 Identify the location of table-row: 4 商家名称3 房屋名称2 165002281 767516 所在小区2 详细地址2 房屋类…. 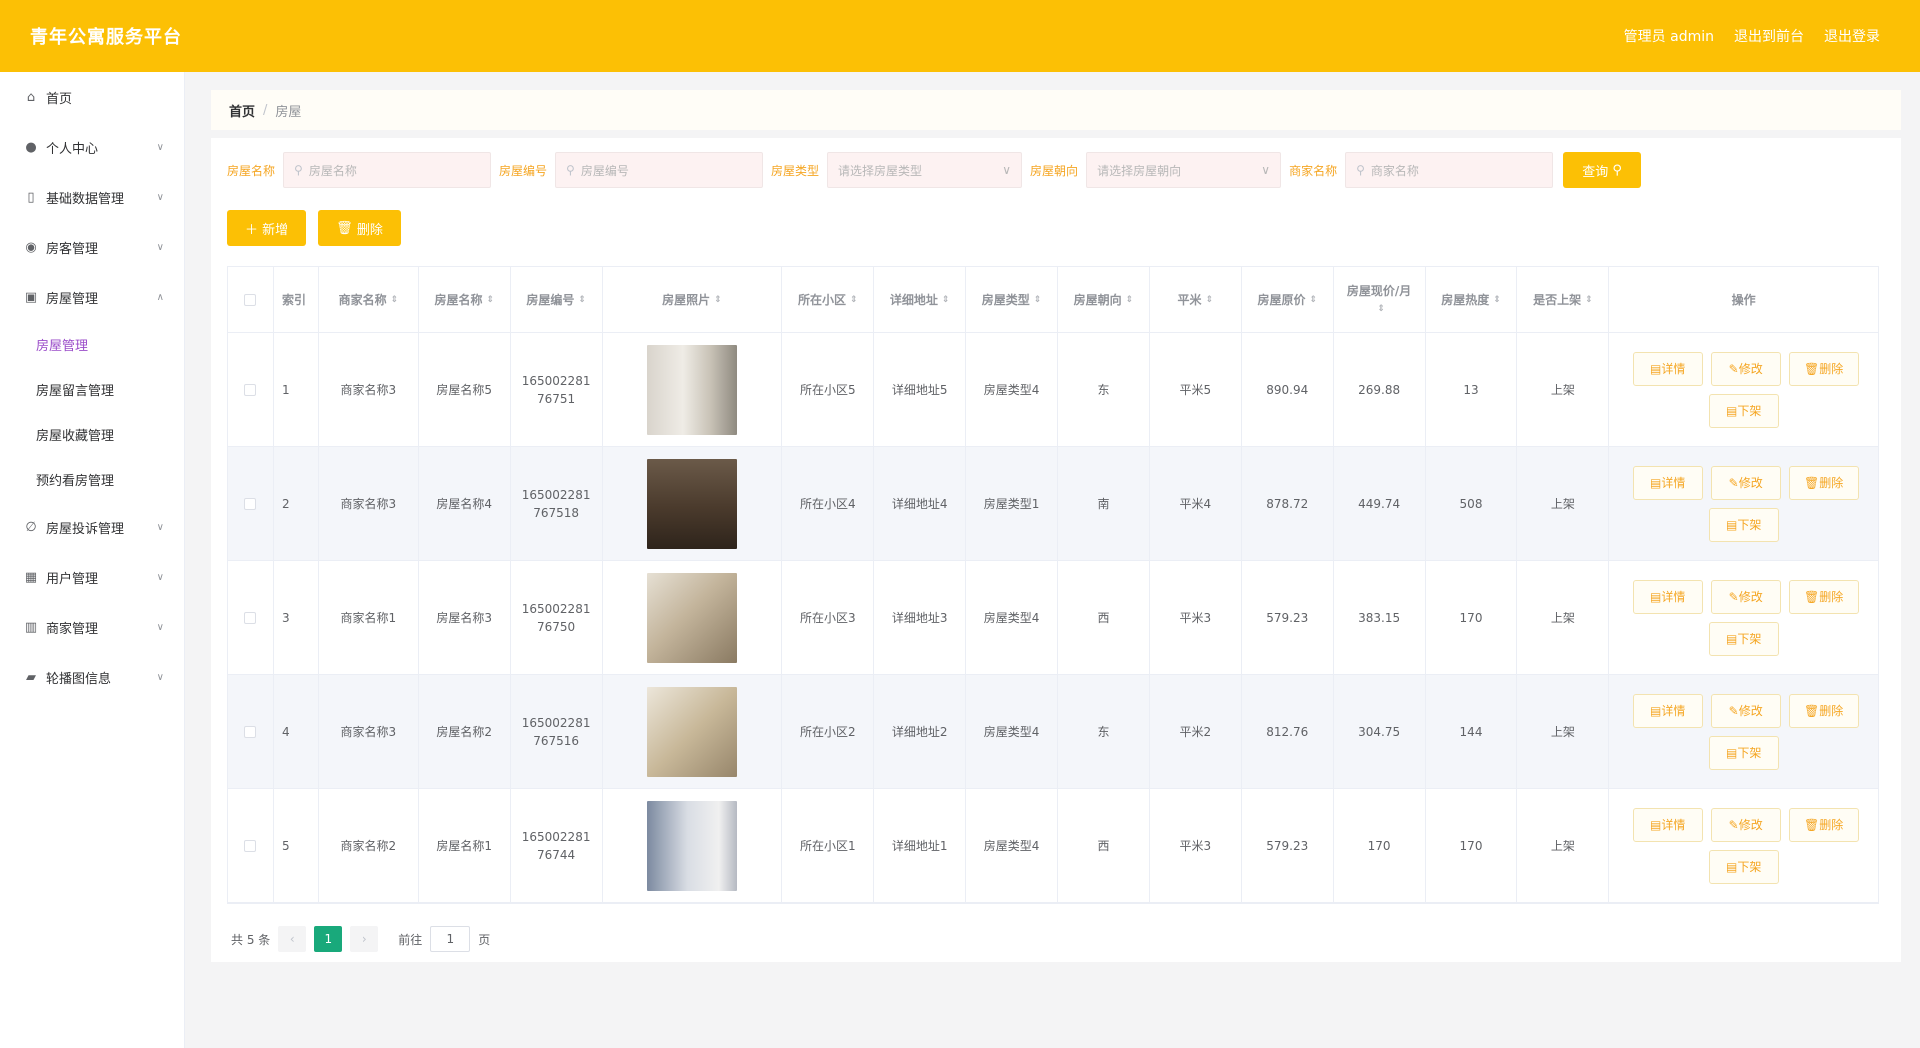
(1053, 732).